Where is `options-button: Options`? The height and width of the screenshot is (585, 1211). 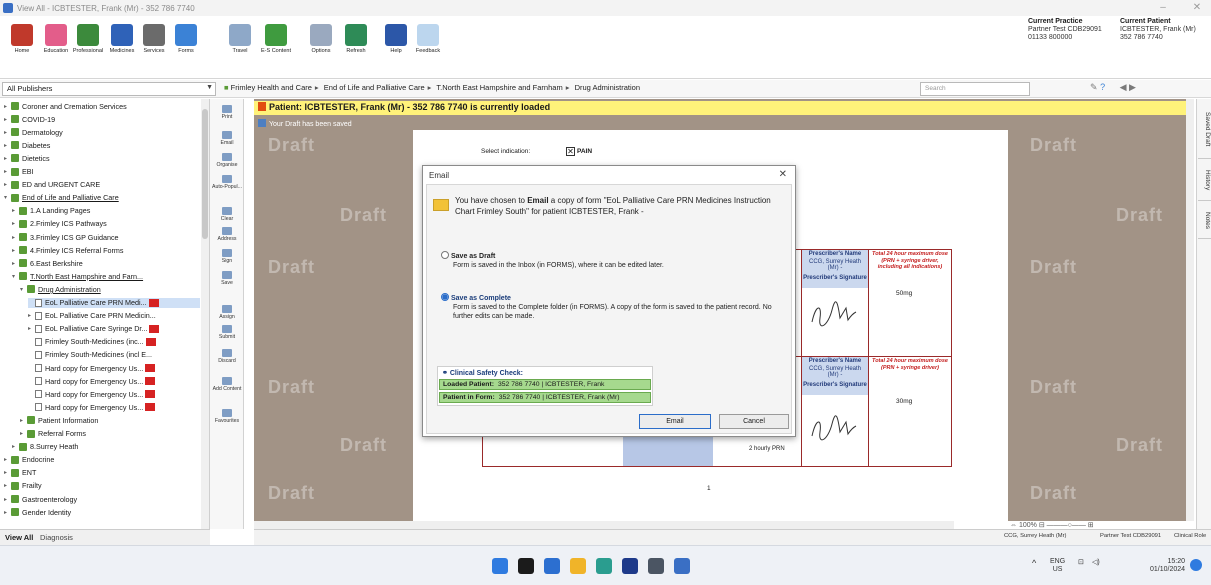
options-button: Options is located at coordinates (321, 46).